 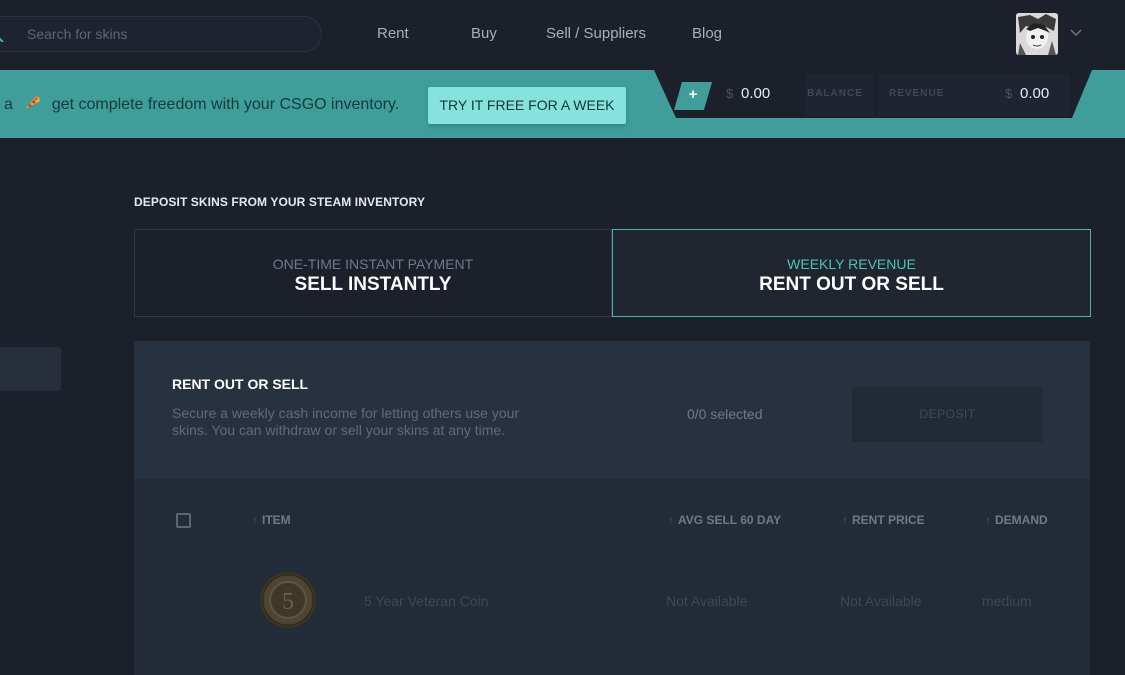 I want to click on row-rent-price: Not Available, so click(x=881, y=601).